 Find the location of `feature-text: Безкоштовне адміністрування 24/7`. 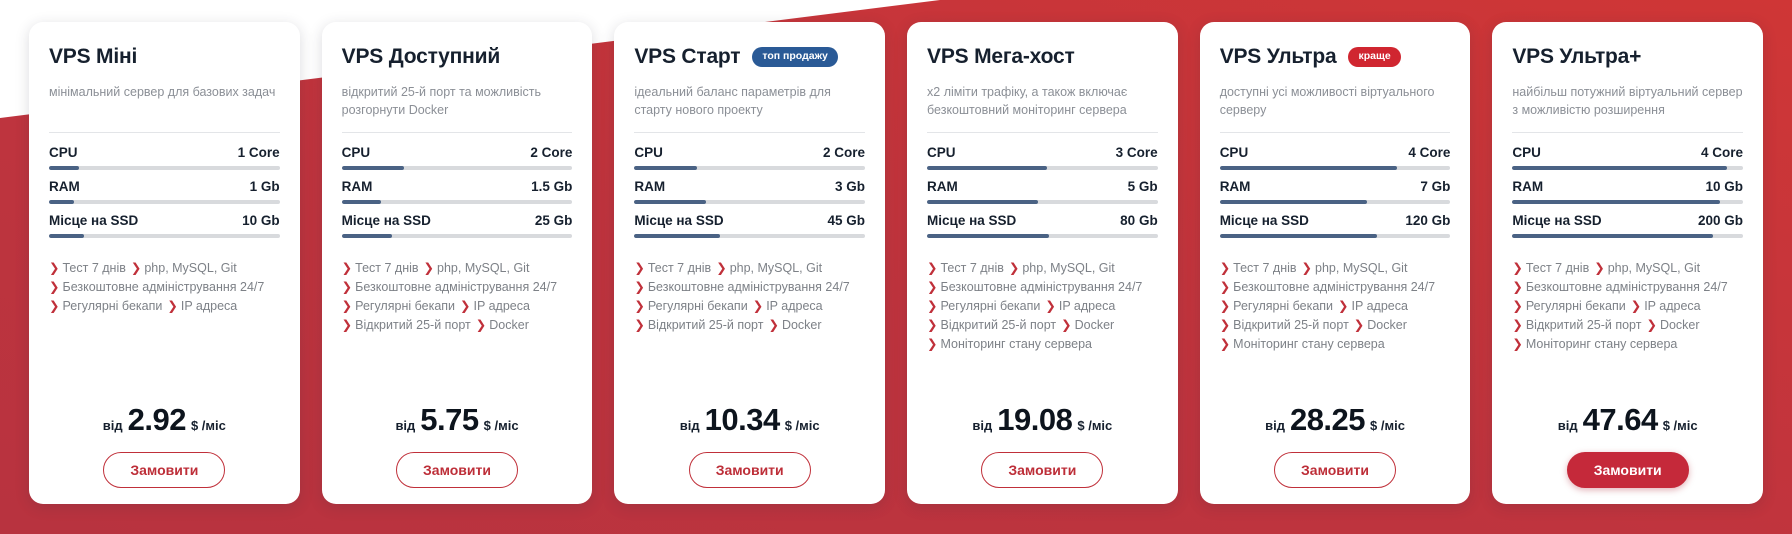

feature-text: Безкоштовне адміністрування 24/7 is located at coordinates (163, 287).